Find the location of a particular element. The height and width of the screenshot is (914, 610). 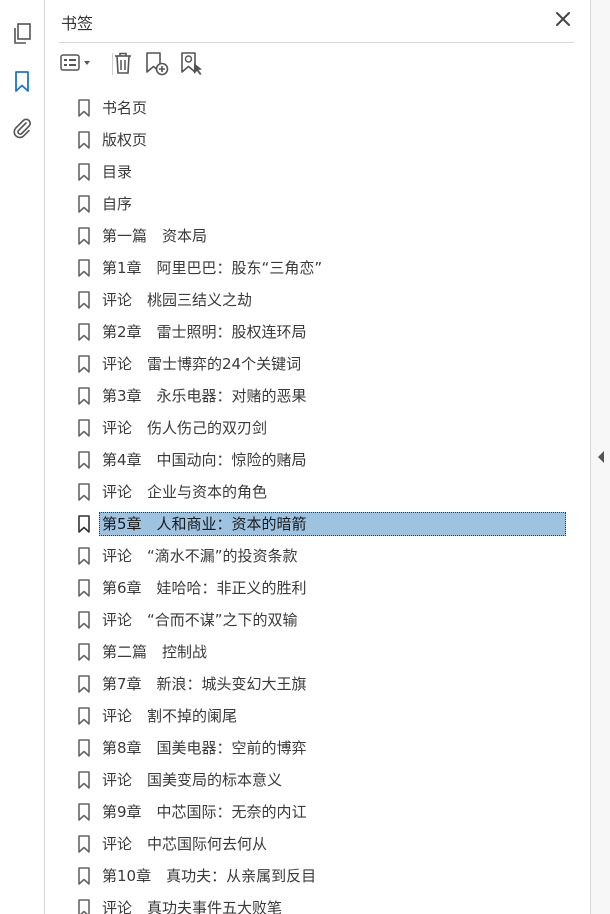

bookmark-item: 第一篇 资本局 is located at coordinates (313, 236).